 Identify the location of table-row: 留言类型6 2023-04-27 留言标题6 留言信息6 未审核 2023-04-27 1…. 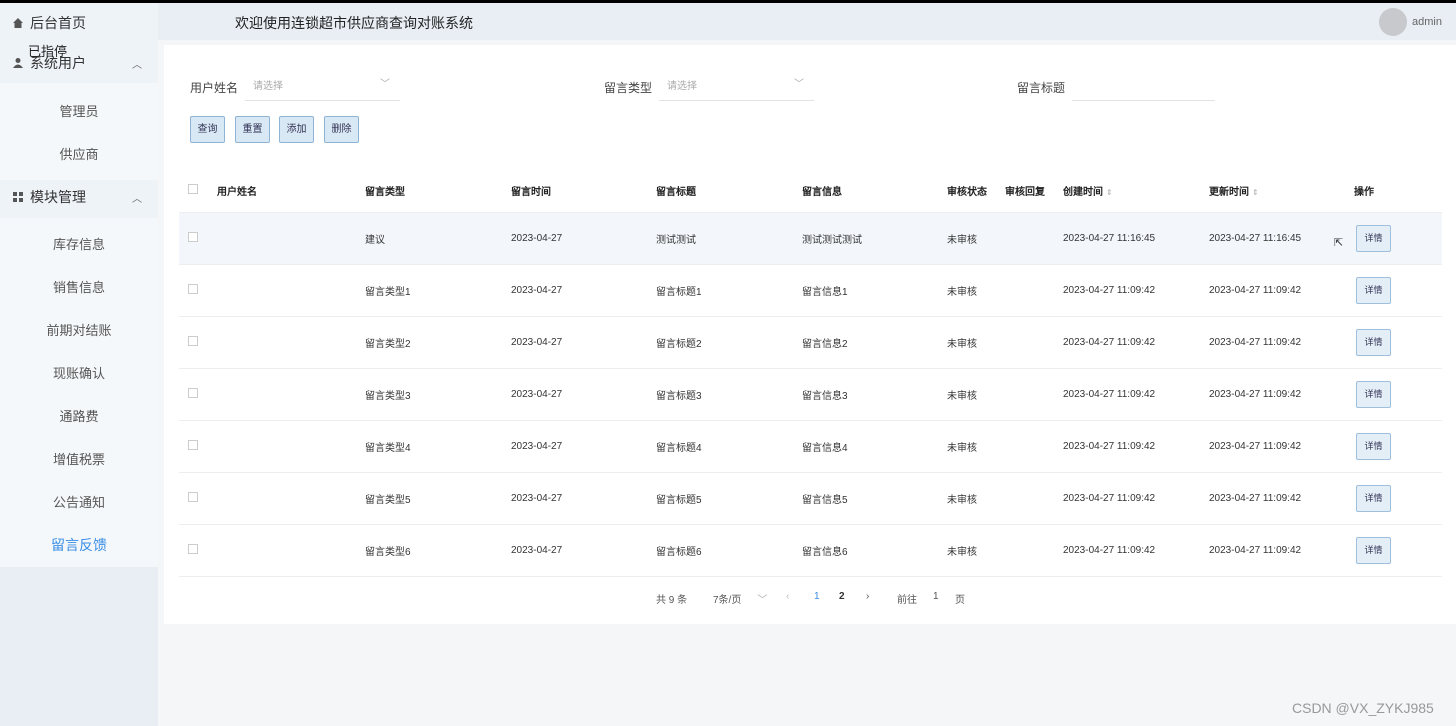
(810, 550).